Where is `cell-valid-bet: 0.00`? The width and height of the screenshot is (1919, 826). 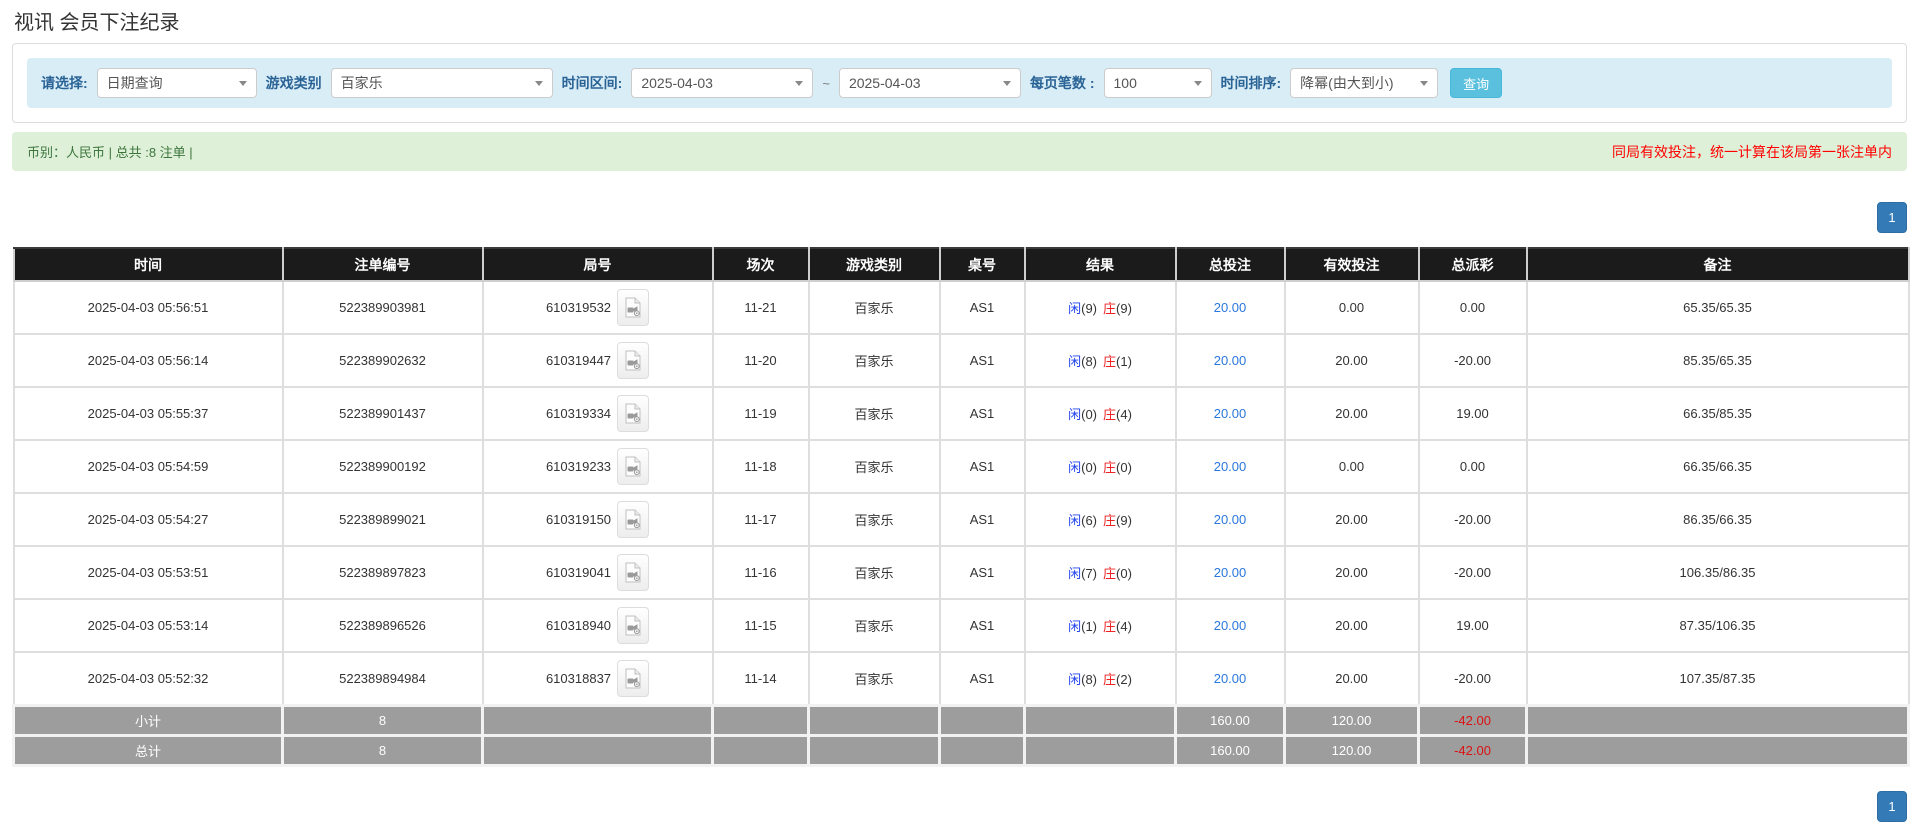
cell-valid-bet: 0.00 is located at coordinates (1351, 307).